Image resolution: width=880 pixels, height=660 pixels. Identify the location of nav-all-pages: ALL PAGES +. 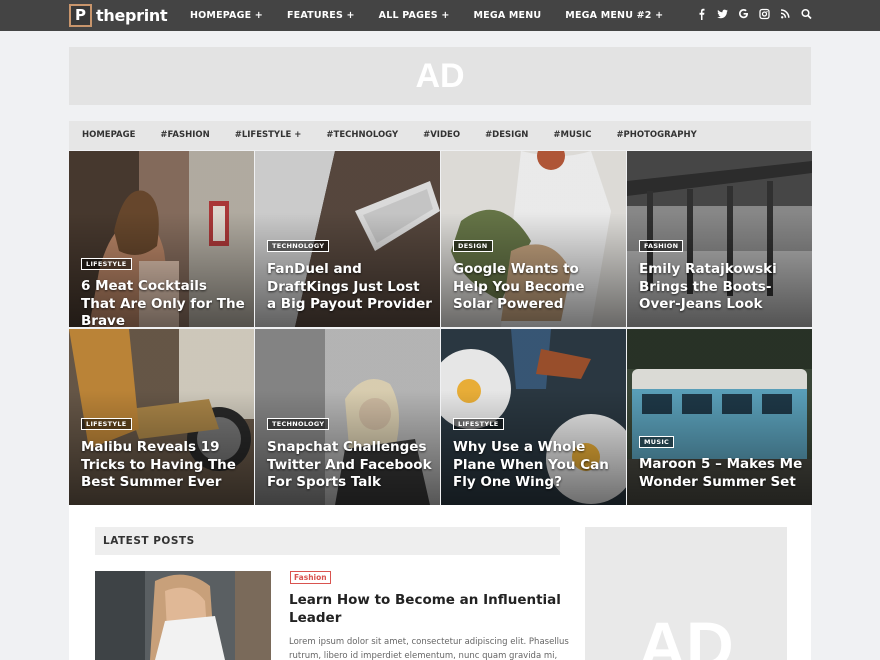
(414, 15).